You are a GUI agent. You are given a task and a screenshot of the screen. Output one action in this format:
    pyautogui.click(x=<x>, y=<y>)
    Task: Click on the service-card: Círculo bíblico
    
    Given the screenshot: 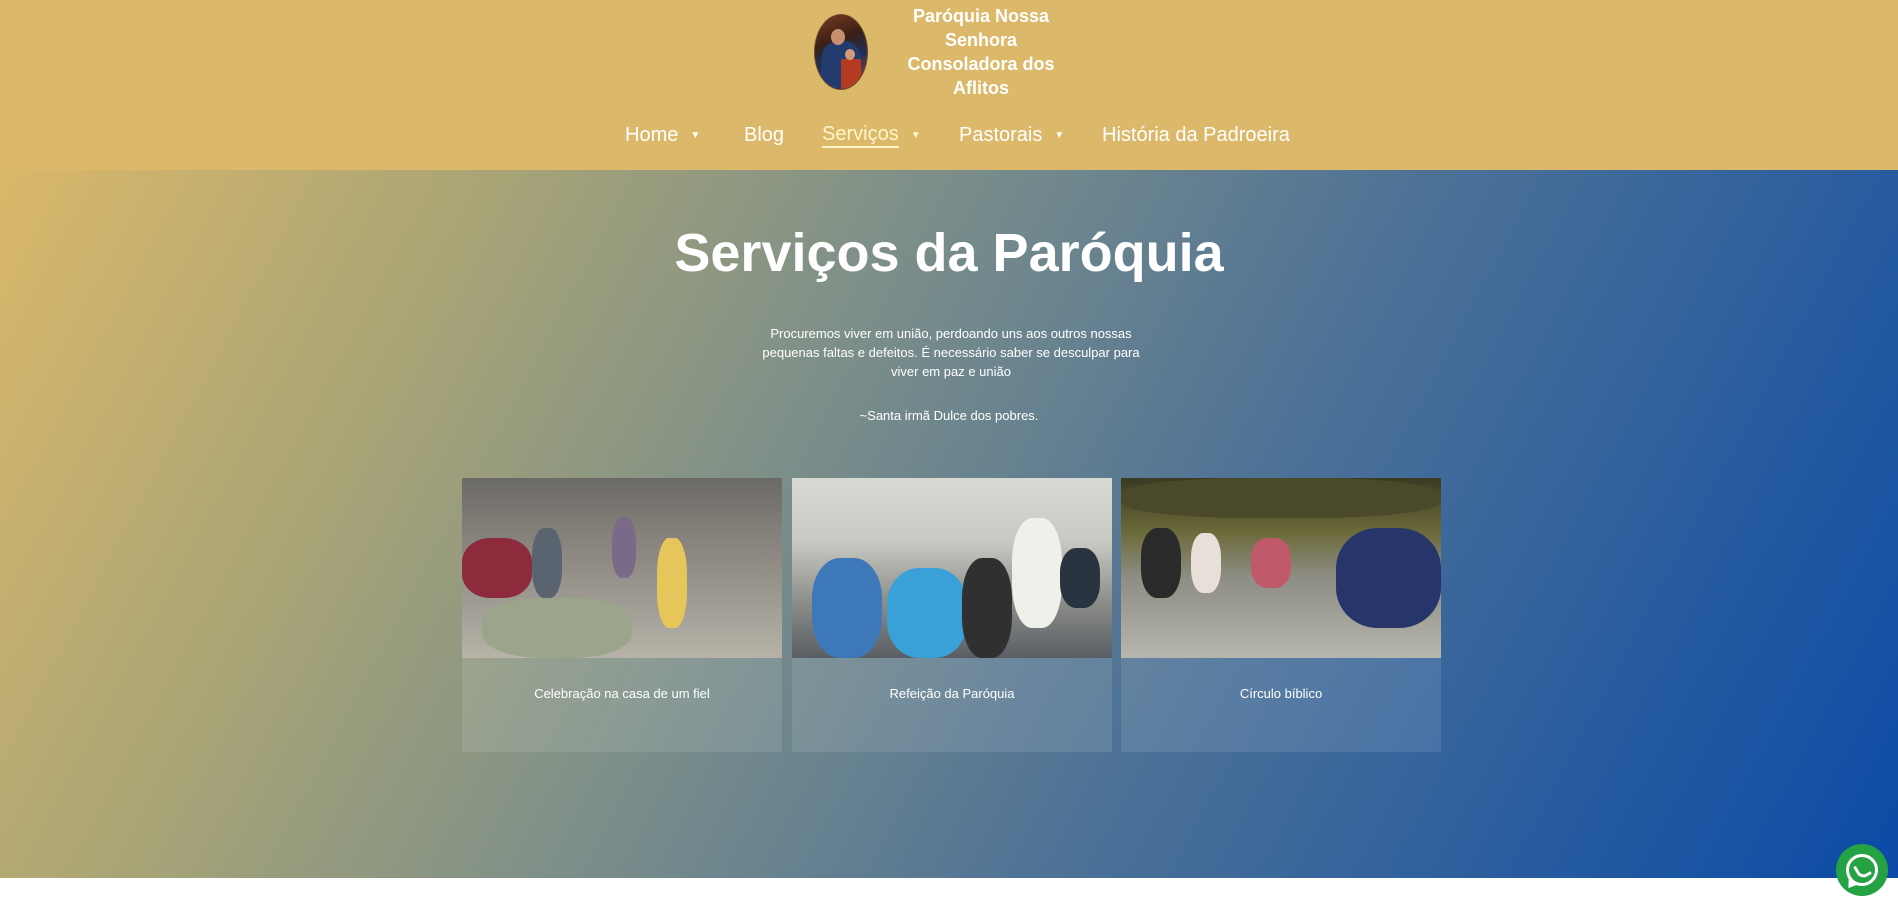 What is the action you would take?
    pyautogui.click(x=1281, y=615)
    